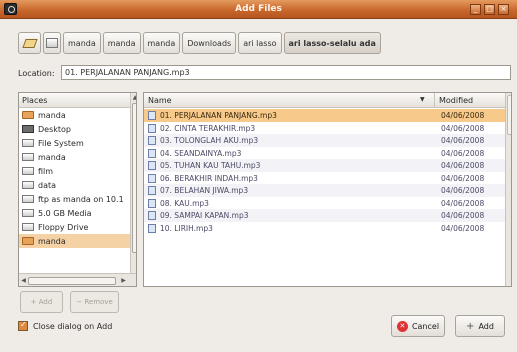 Image resolution: width=517 pixels, height=352 pixels. I want to click on places-item-label: data, so click(47, 185).